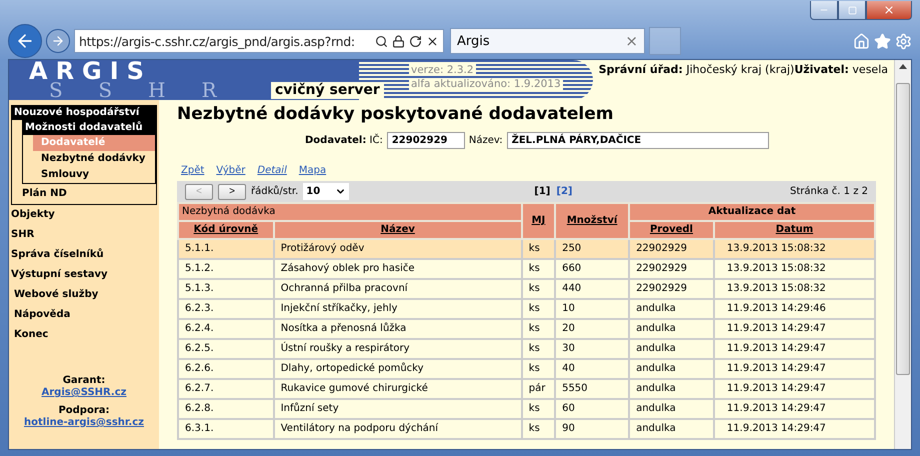 The width and height of the screenshot is (920, 456). I want to click on maximize-icon, so click(852, 10).